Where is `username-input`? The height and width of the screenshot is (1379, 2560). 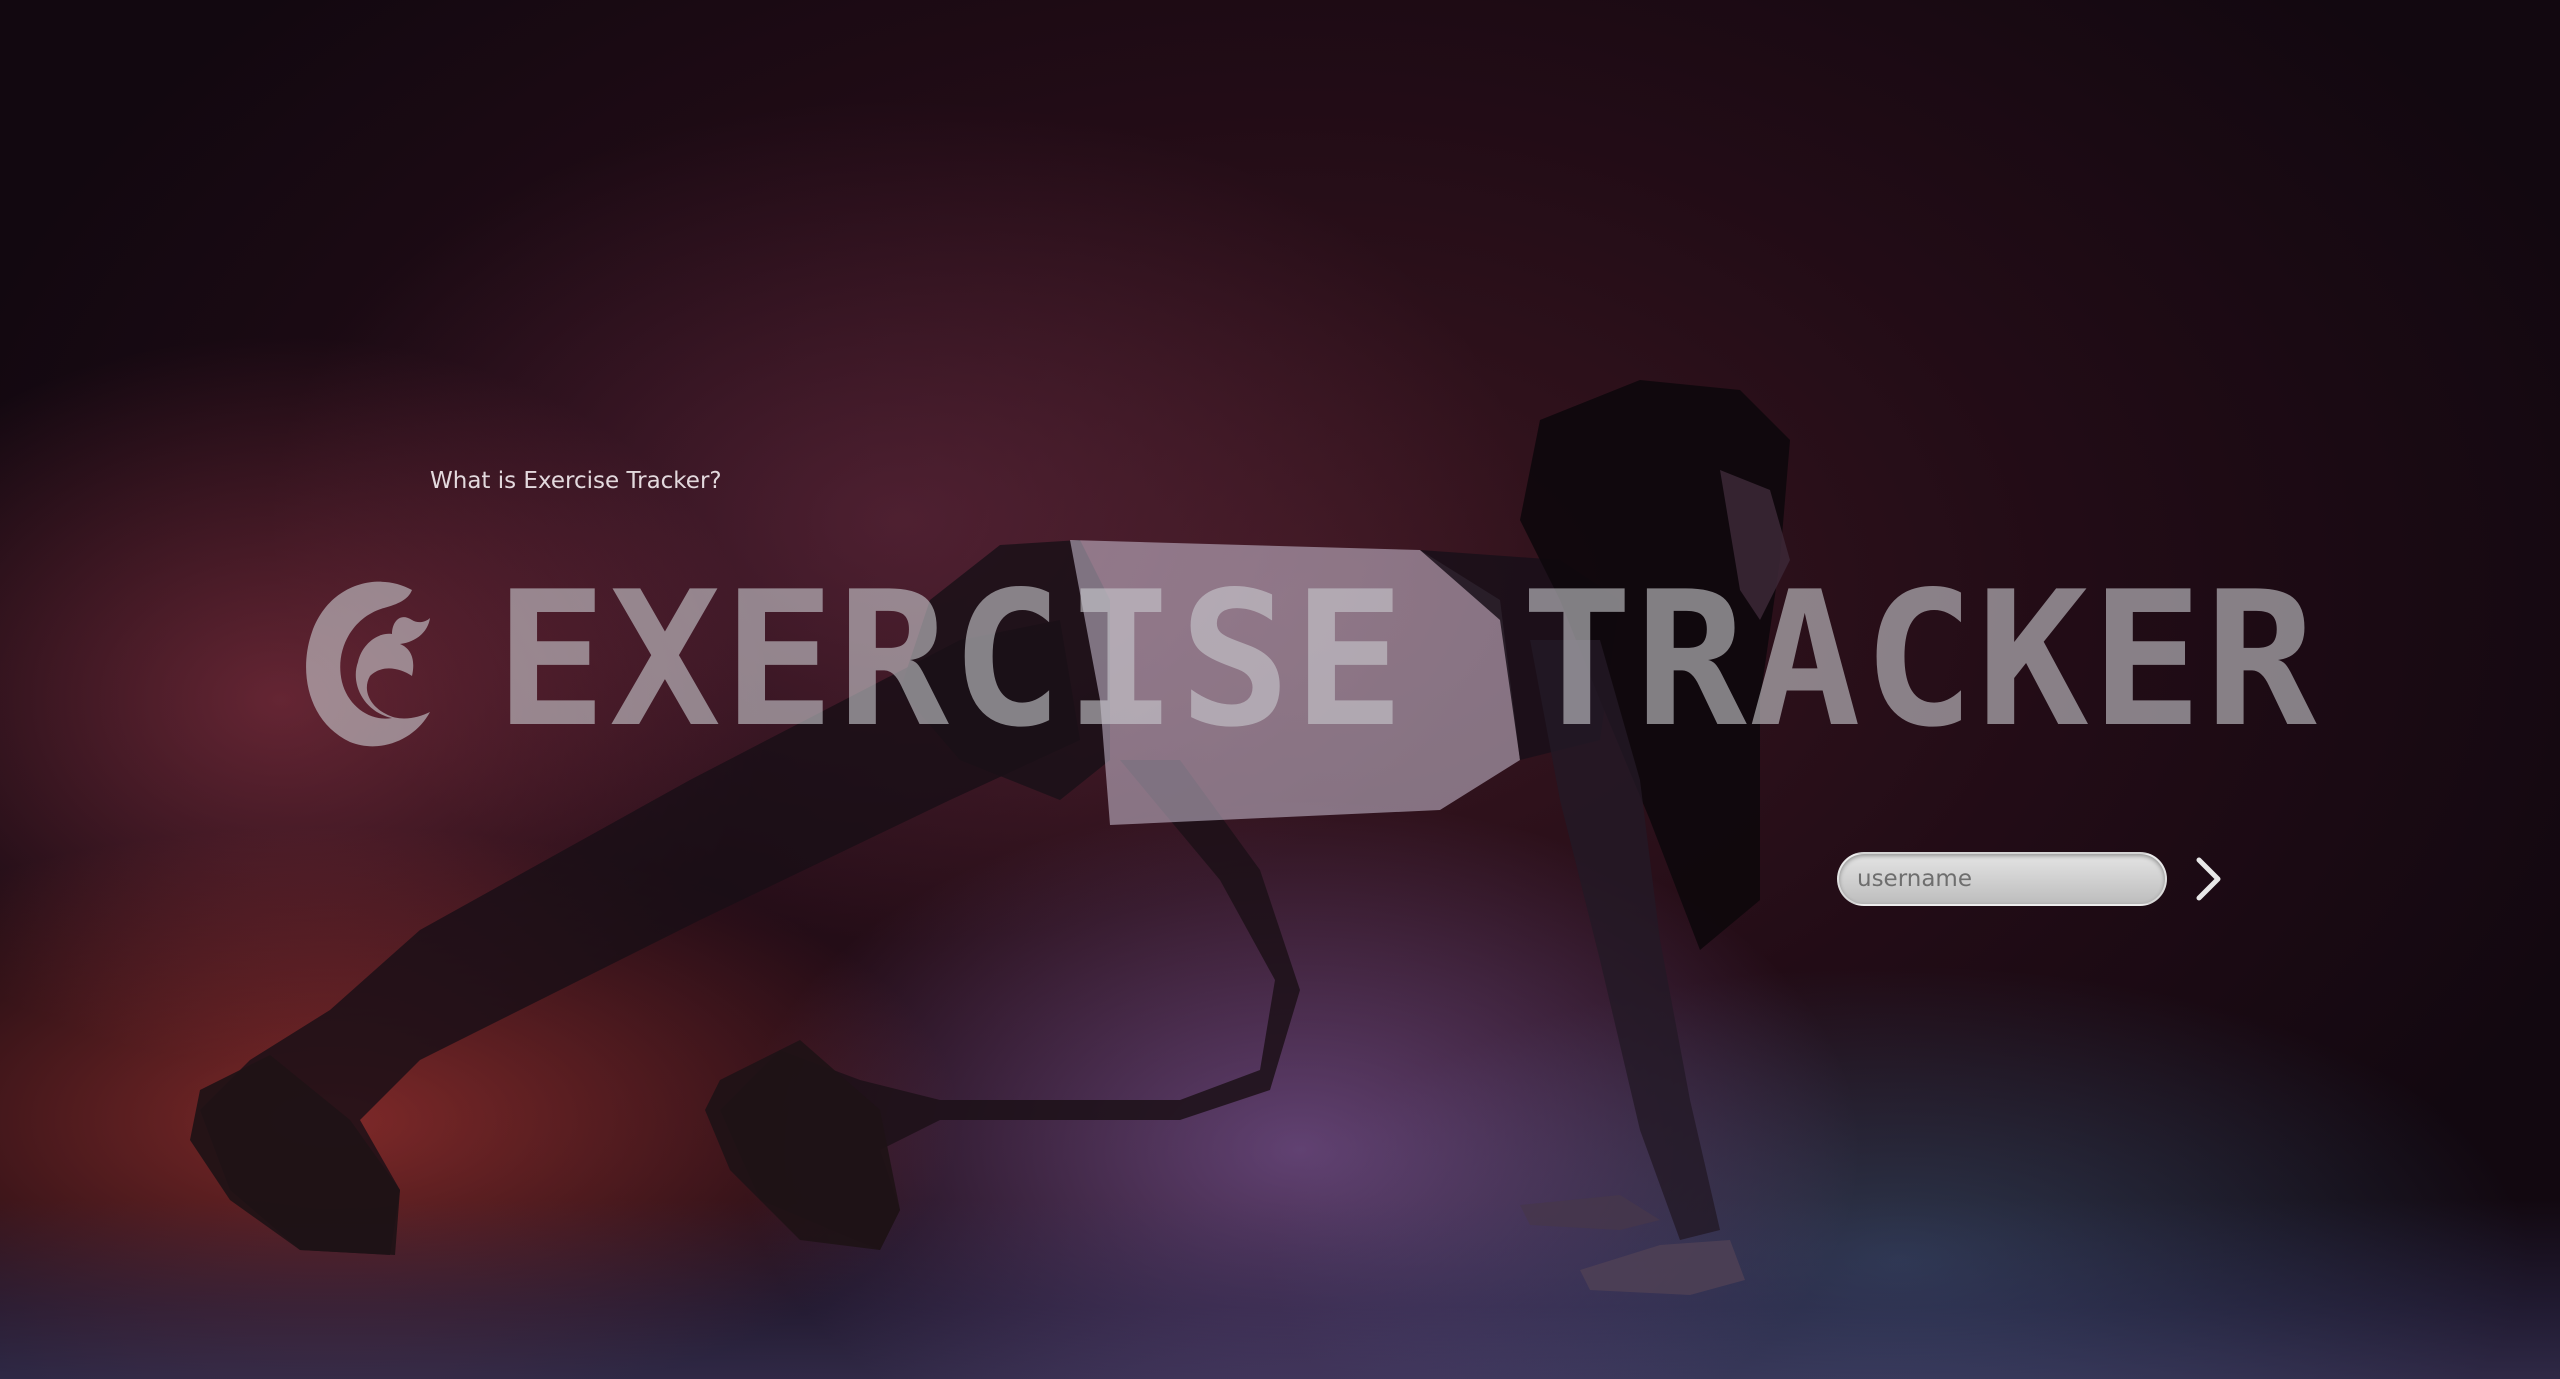
username-input is located at coordinates (2002, 879).